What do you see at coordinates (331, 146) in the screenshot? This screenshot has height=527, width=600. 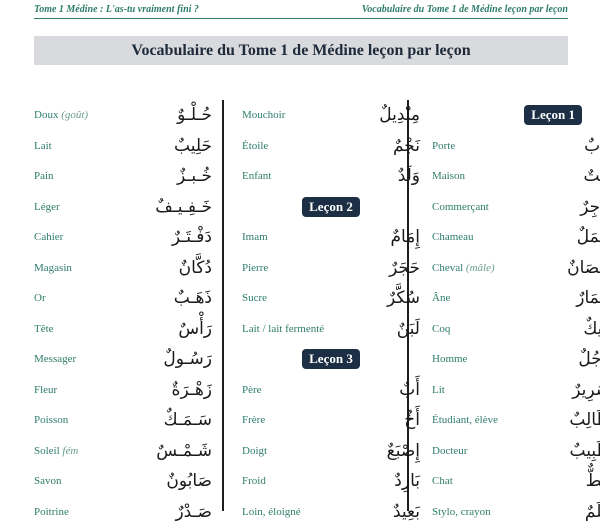 I see `vocab-row: Étoileنَجْمٌ` at bounding box center [331, 146].